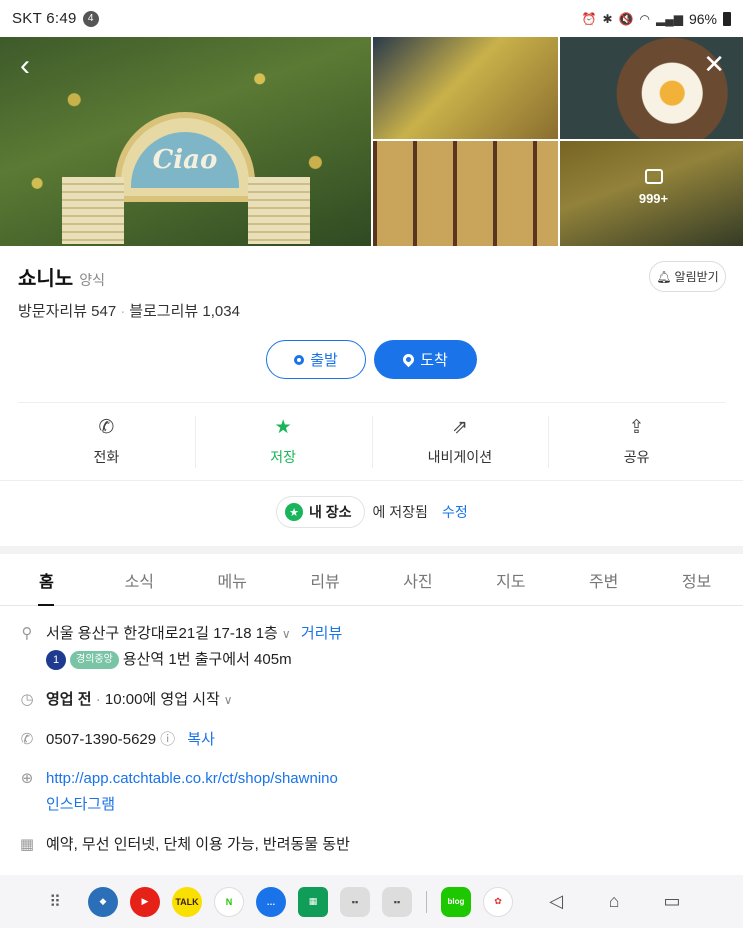 The width and height of the screenshot is (743, 928). Describe the element at coordinates (460, 457) in the screenshot. I see `navigation-label: 내비게이션` at that location.